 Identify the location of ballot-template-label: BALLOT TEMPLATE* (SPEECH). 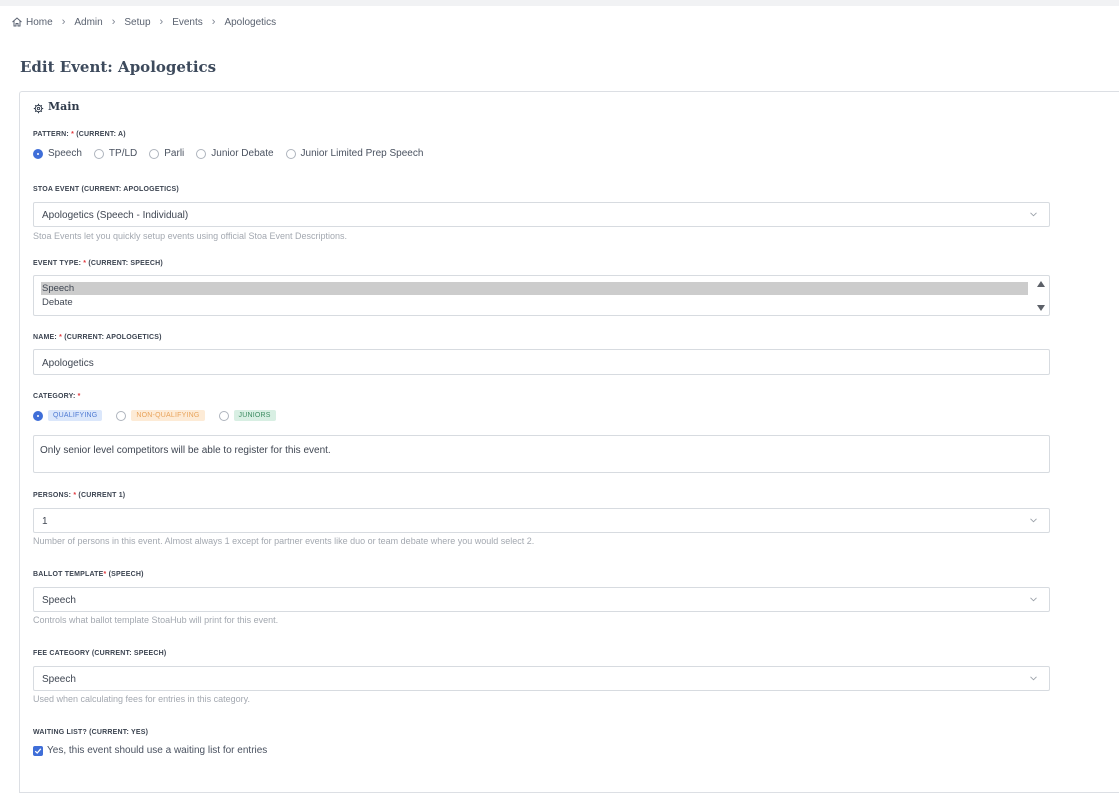
(88, 574).